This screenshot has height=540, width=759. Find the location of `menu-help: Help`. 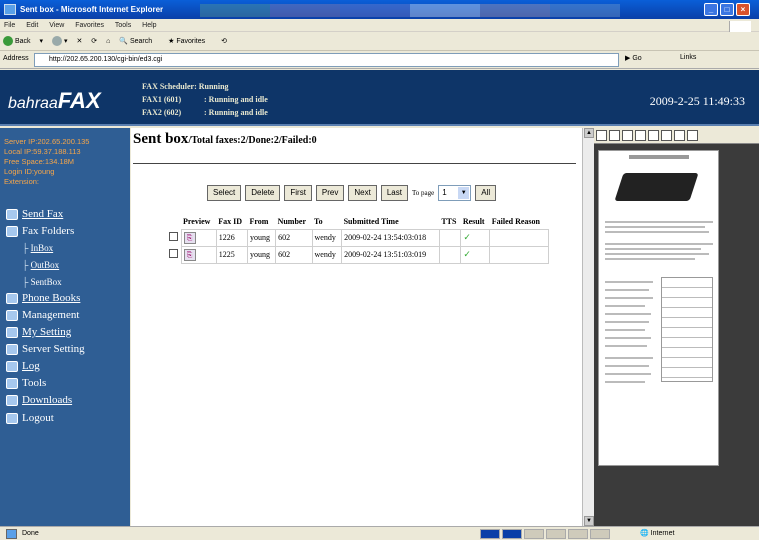

menu-help: Help is located at coordinates (149, 25).